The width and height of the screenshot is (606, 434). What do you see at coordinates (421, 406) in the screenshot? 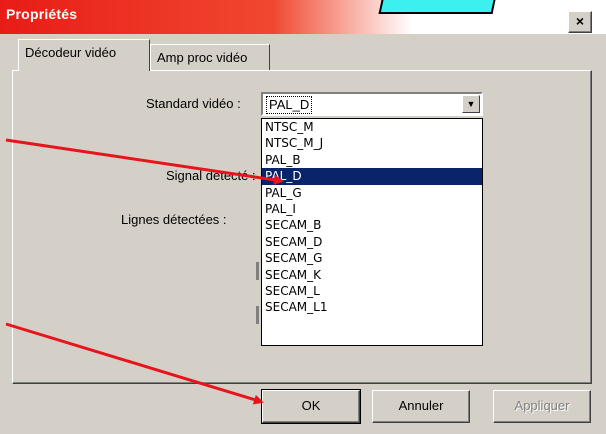
I see `cancel-button: Annuler` at bounding box center [421, 406].